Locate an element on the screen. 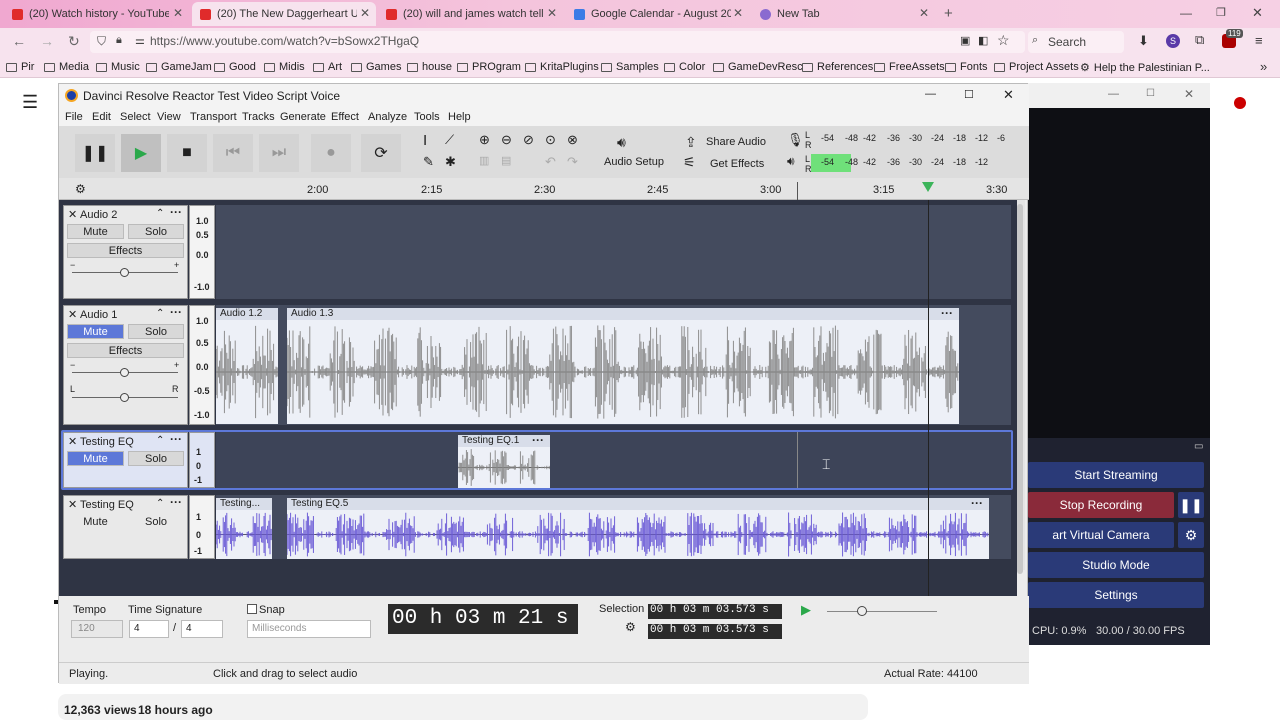  microphone-icon: 🎙︎ is located at coordinates (795, 140).